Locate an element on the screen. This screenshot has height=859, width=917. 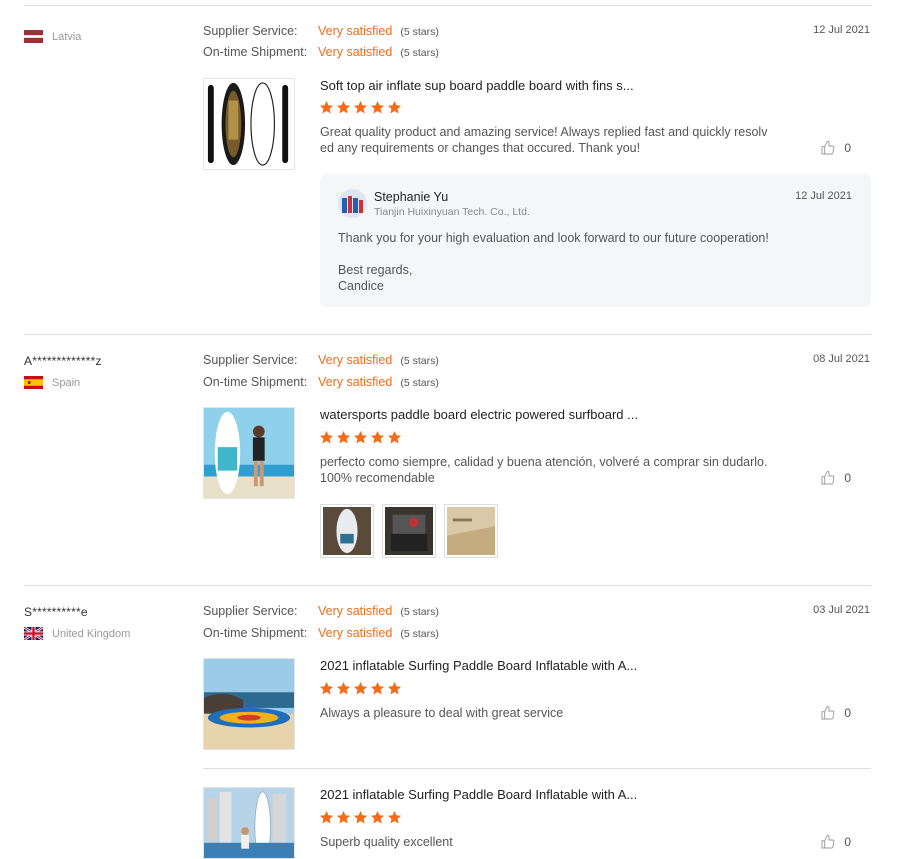
reply-date: 12 Jul 2021 is located at coordinates (823, 196).